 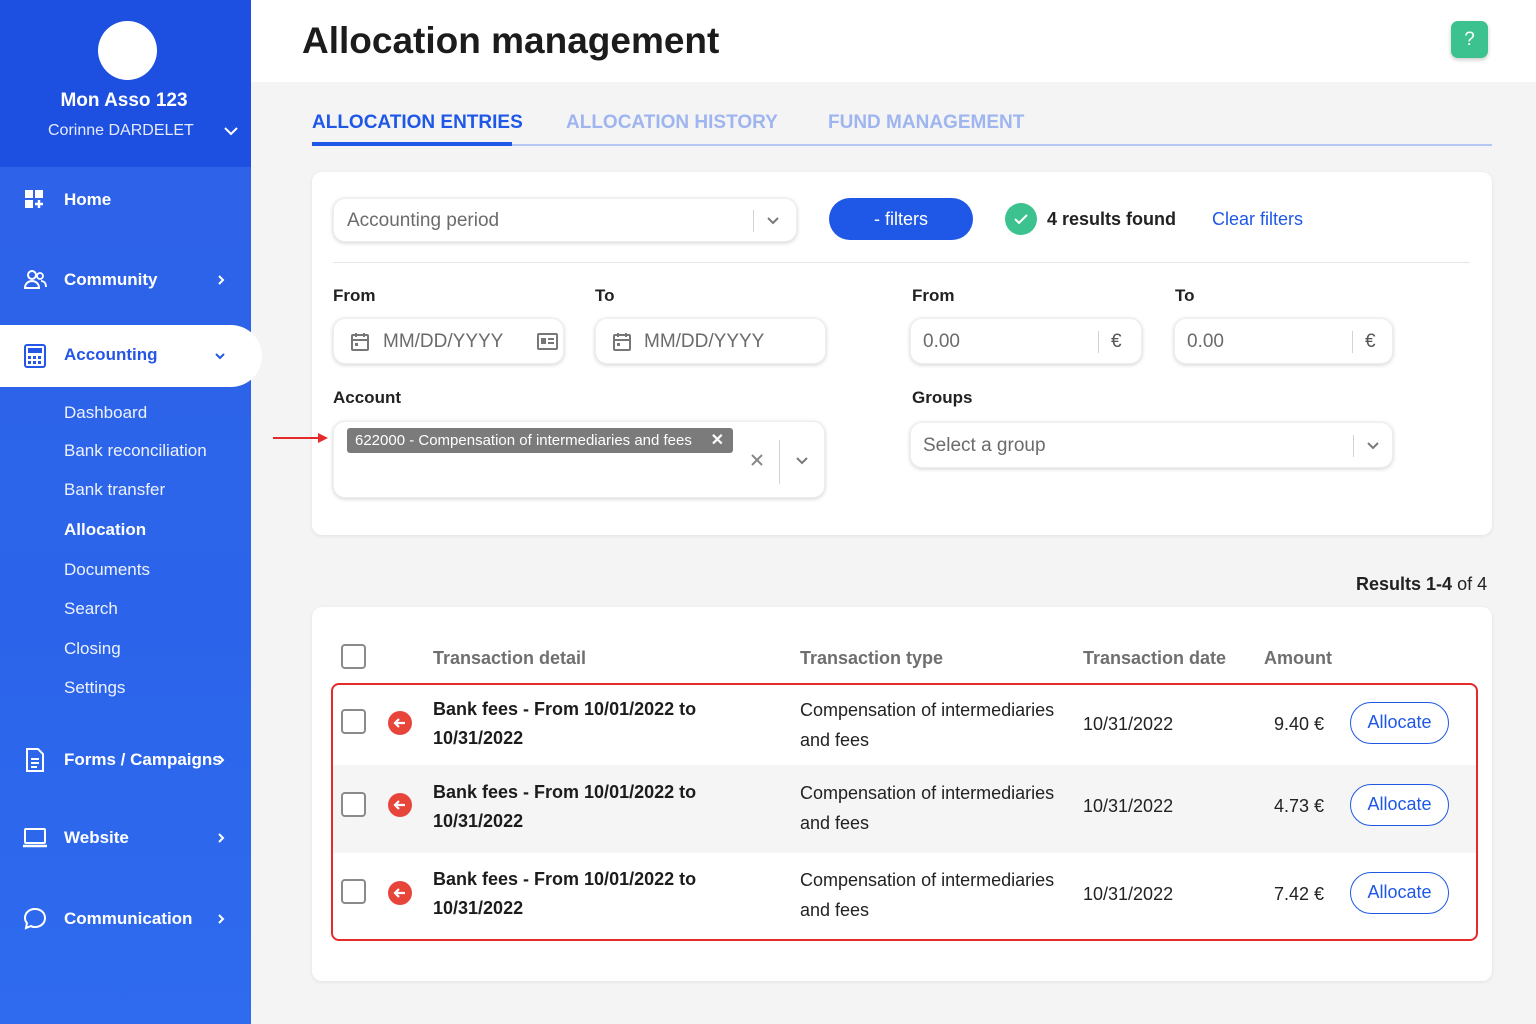 I want to click on sub-item-search: Search, so click(x=91, y=609).